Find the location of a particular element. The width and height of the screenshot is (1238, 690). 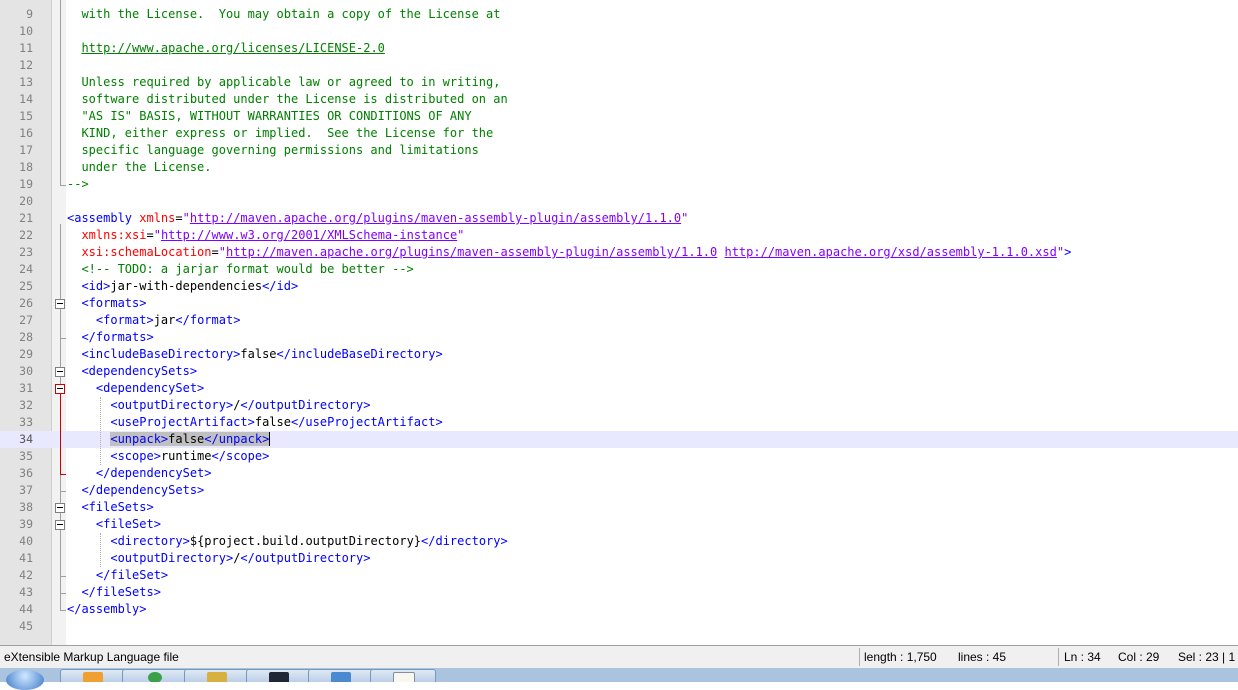

code-text: </dependencySet> is located at coordinates (139, 473).